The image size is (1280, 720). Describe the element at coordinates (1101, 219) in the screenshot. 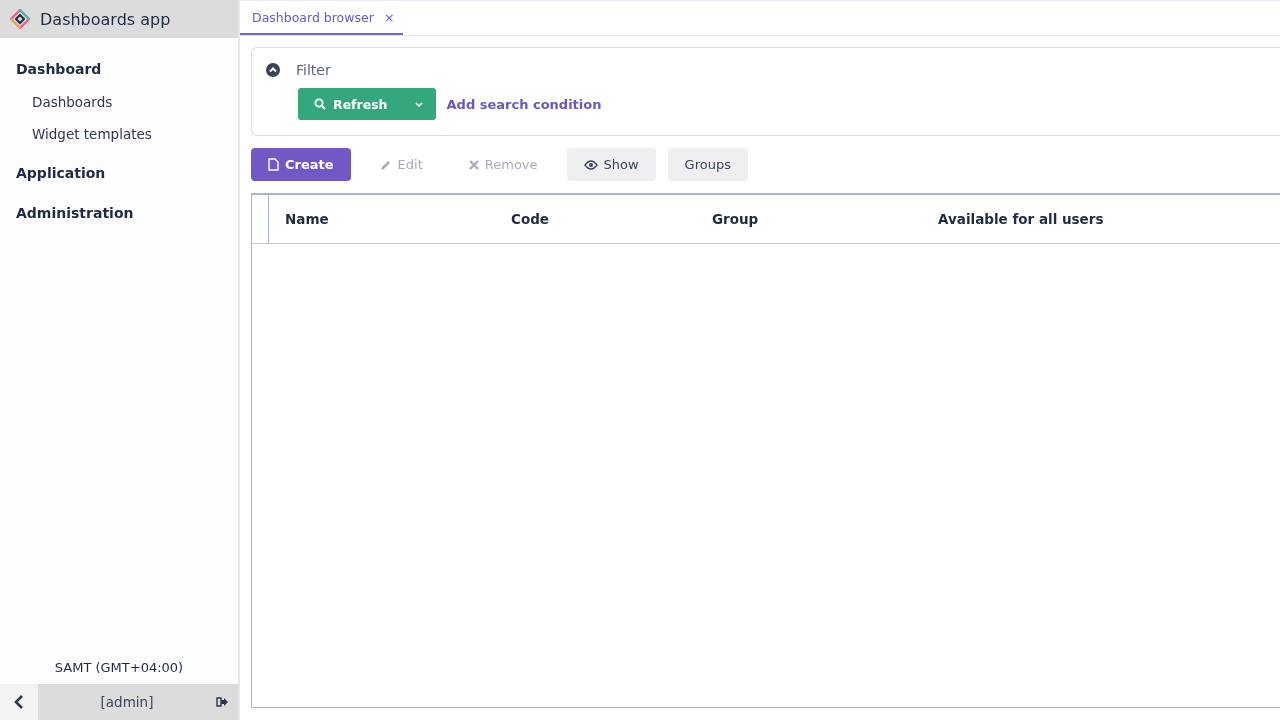

I see `column-header: Available for all users` at that location.